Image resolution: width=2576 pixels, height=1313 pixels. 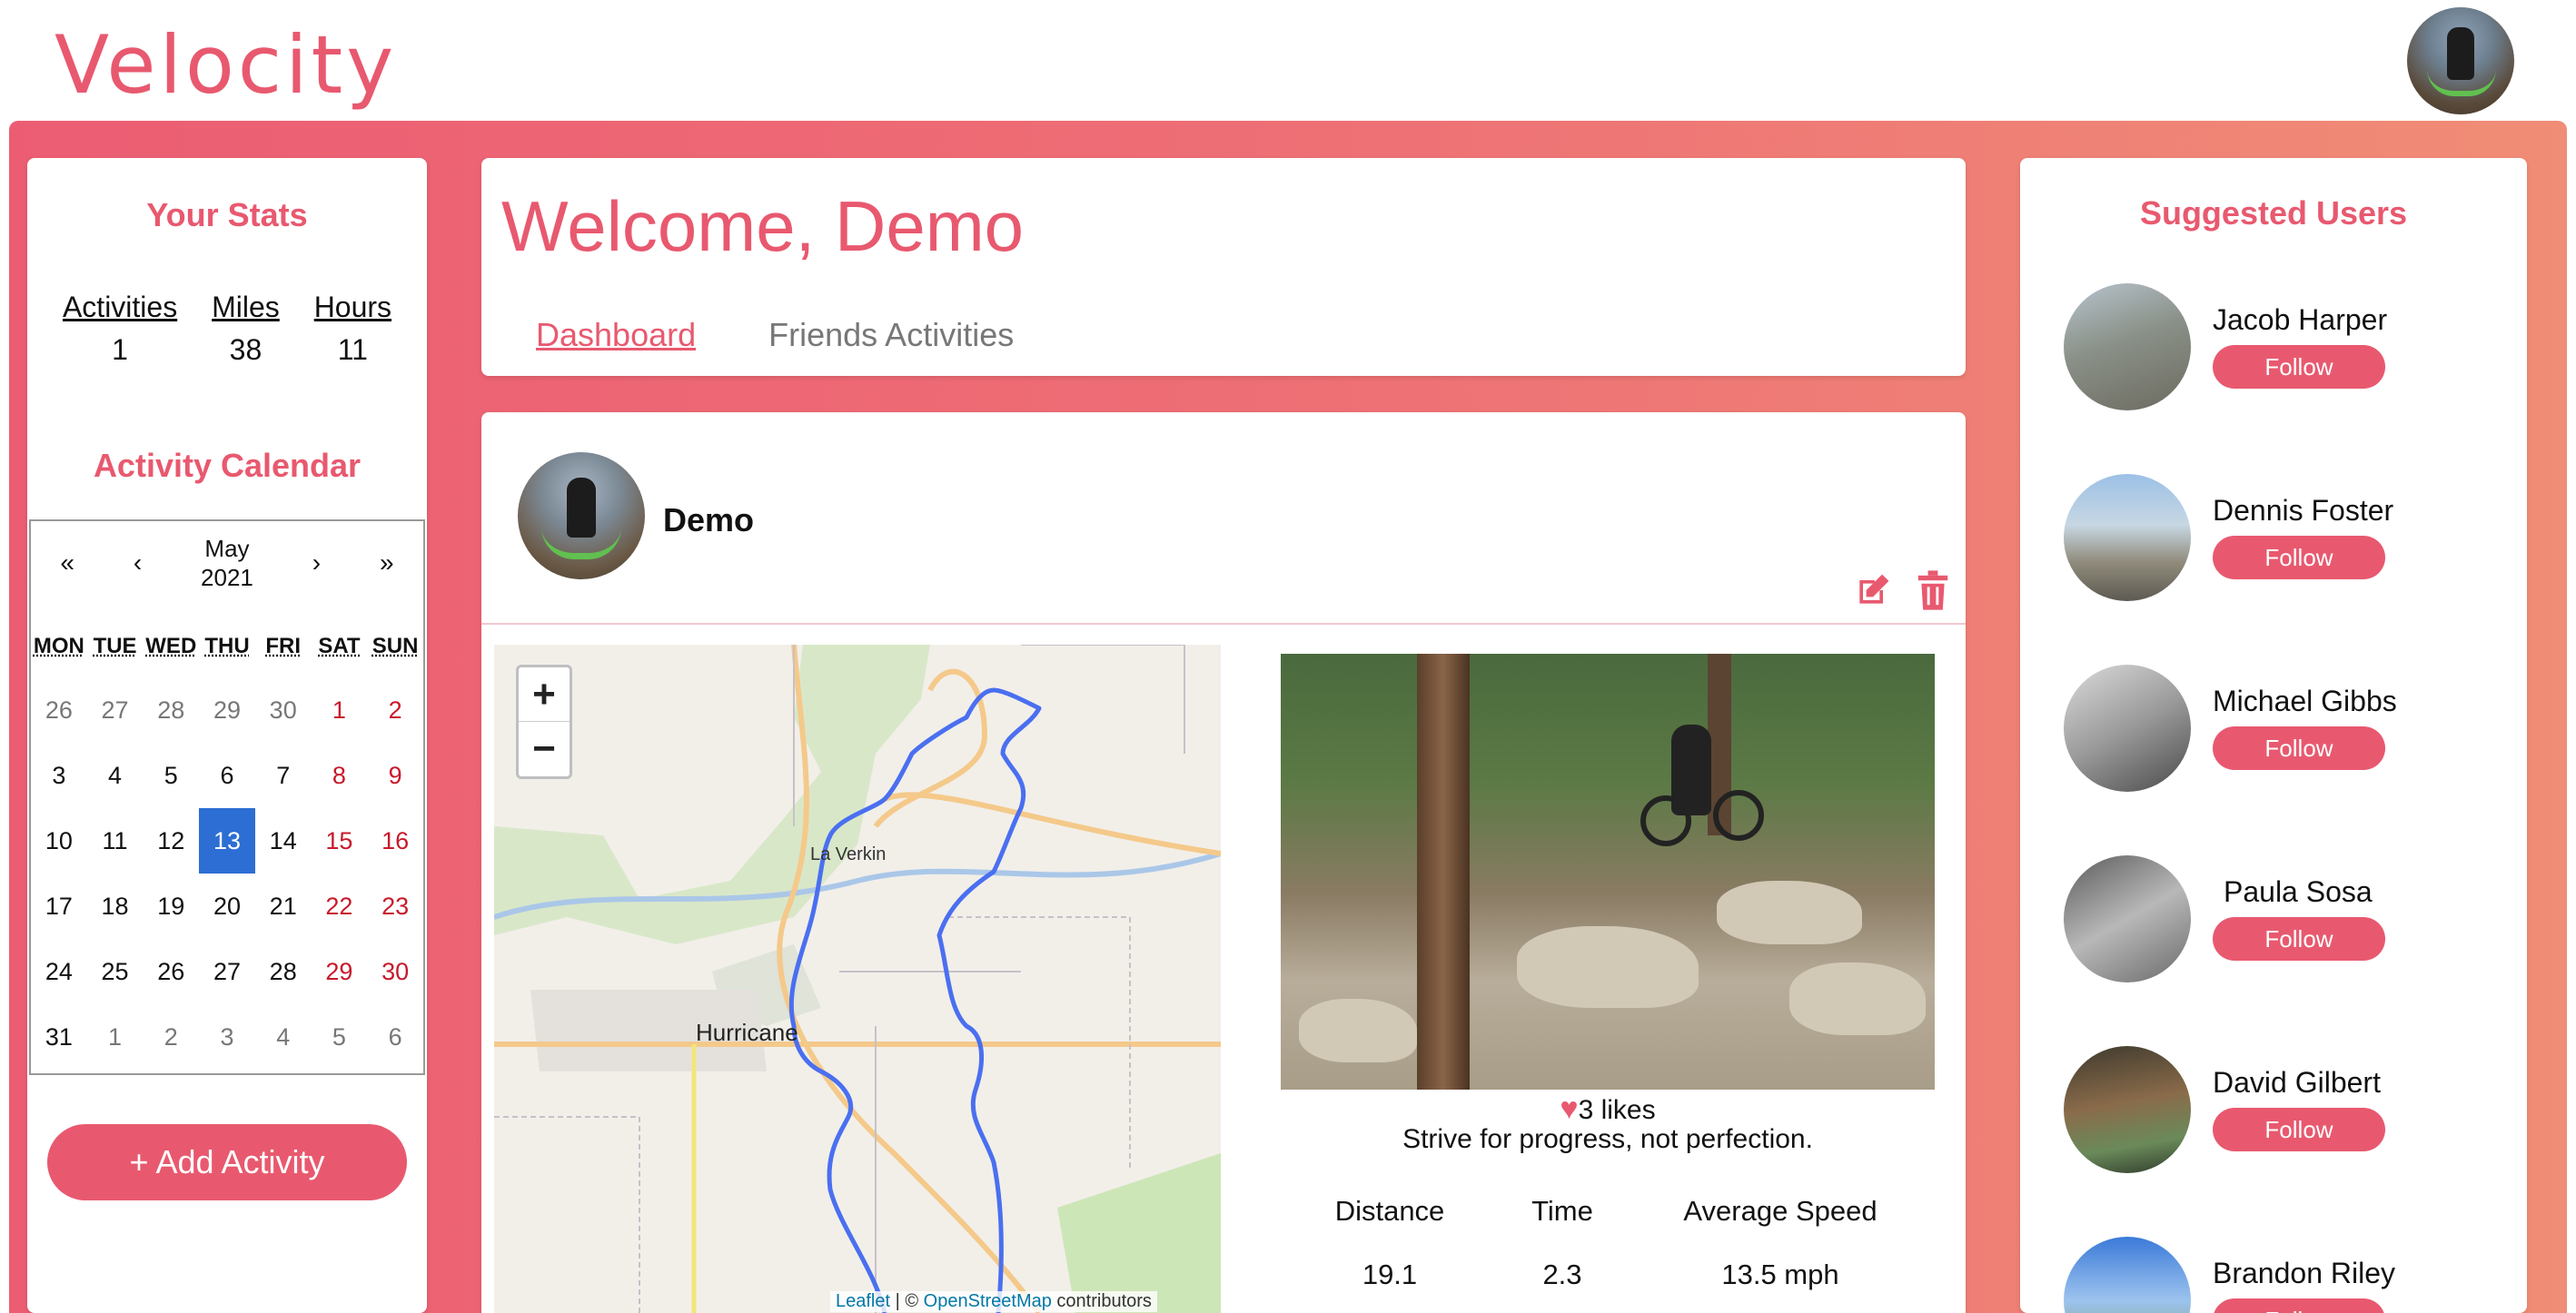 I want to click on calendar-weekdays: MON TUE WED THU FRI SAT SUN, so click(x=227, y=646).